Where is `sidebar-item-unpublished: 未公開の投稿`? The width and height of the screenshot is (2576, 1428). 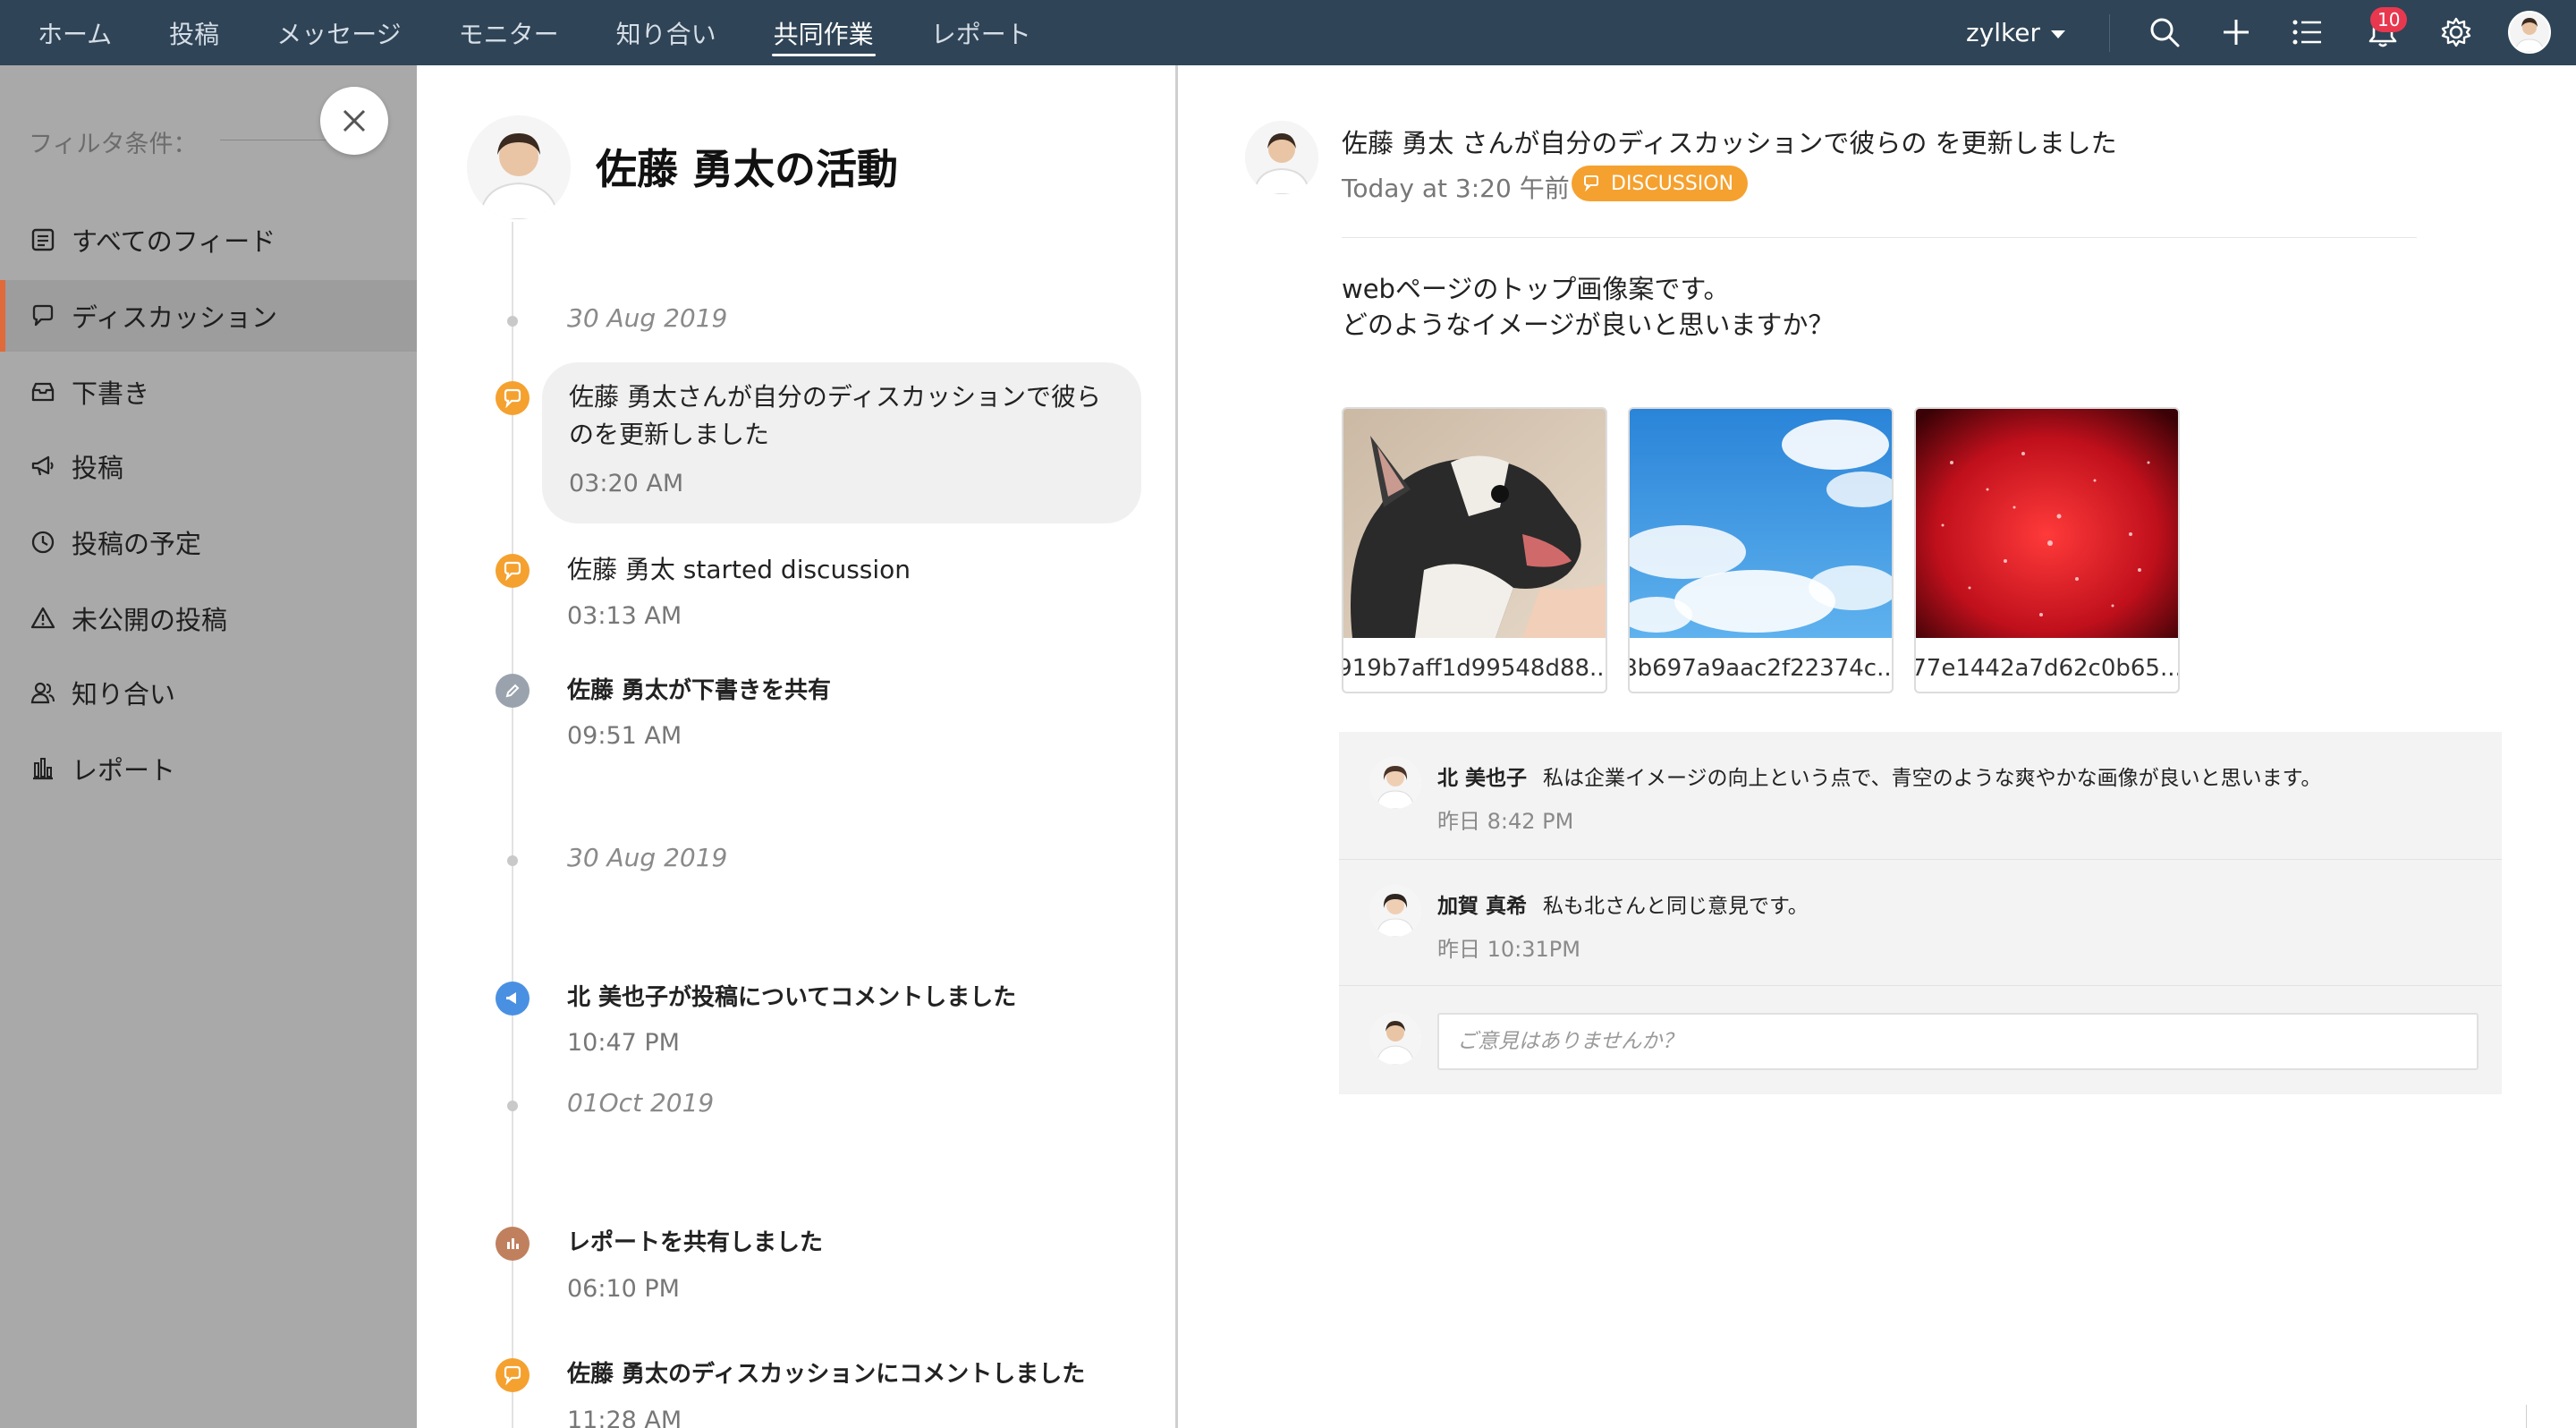
sidebar-item-unpublished: 未公開の投稿 is located at coordinates (208, 618).